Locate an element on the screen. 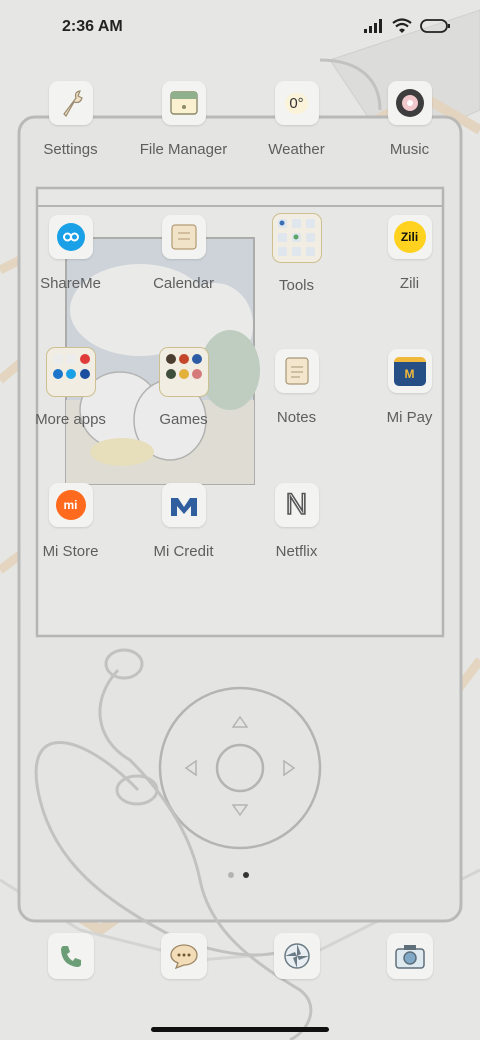 The width and height of the screenshot is (480, 1040). dock-messages is located at coordinates (183, 956).